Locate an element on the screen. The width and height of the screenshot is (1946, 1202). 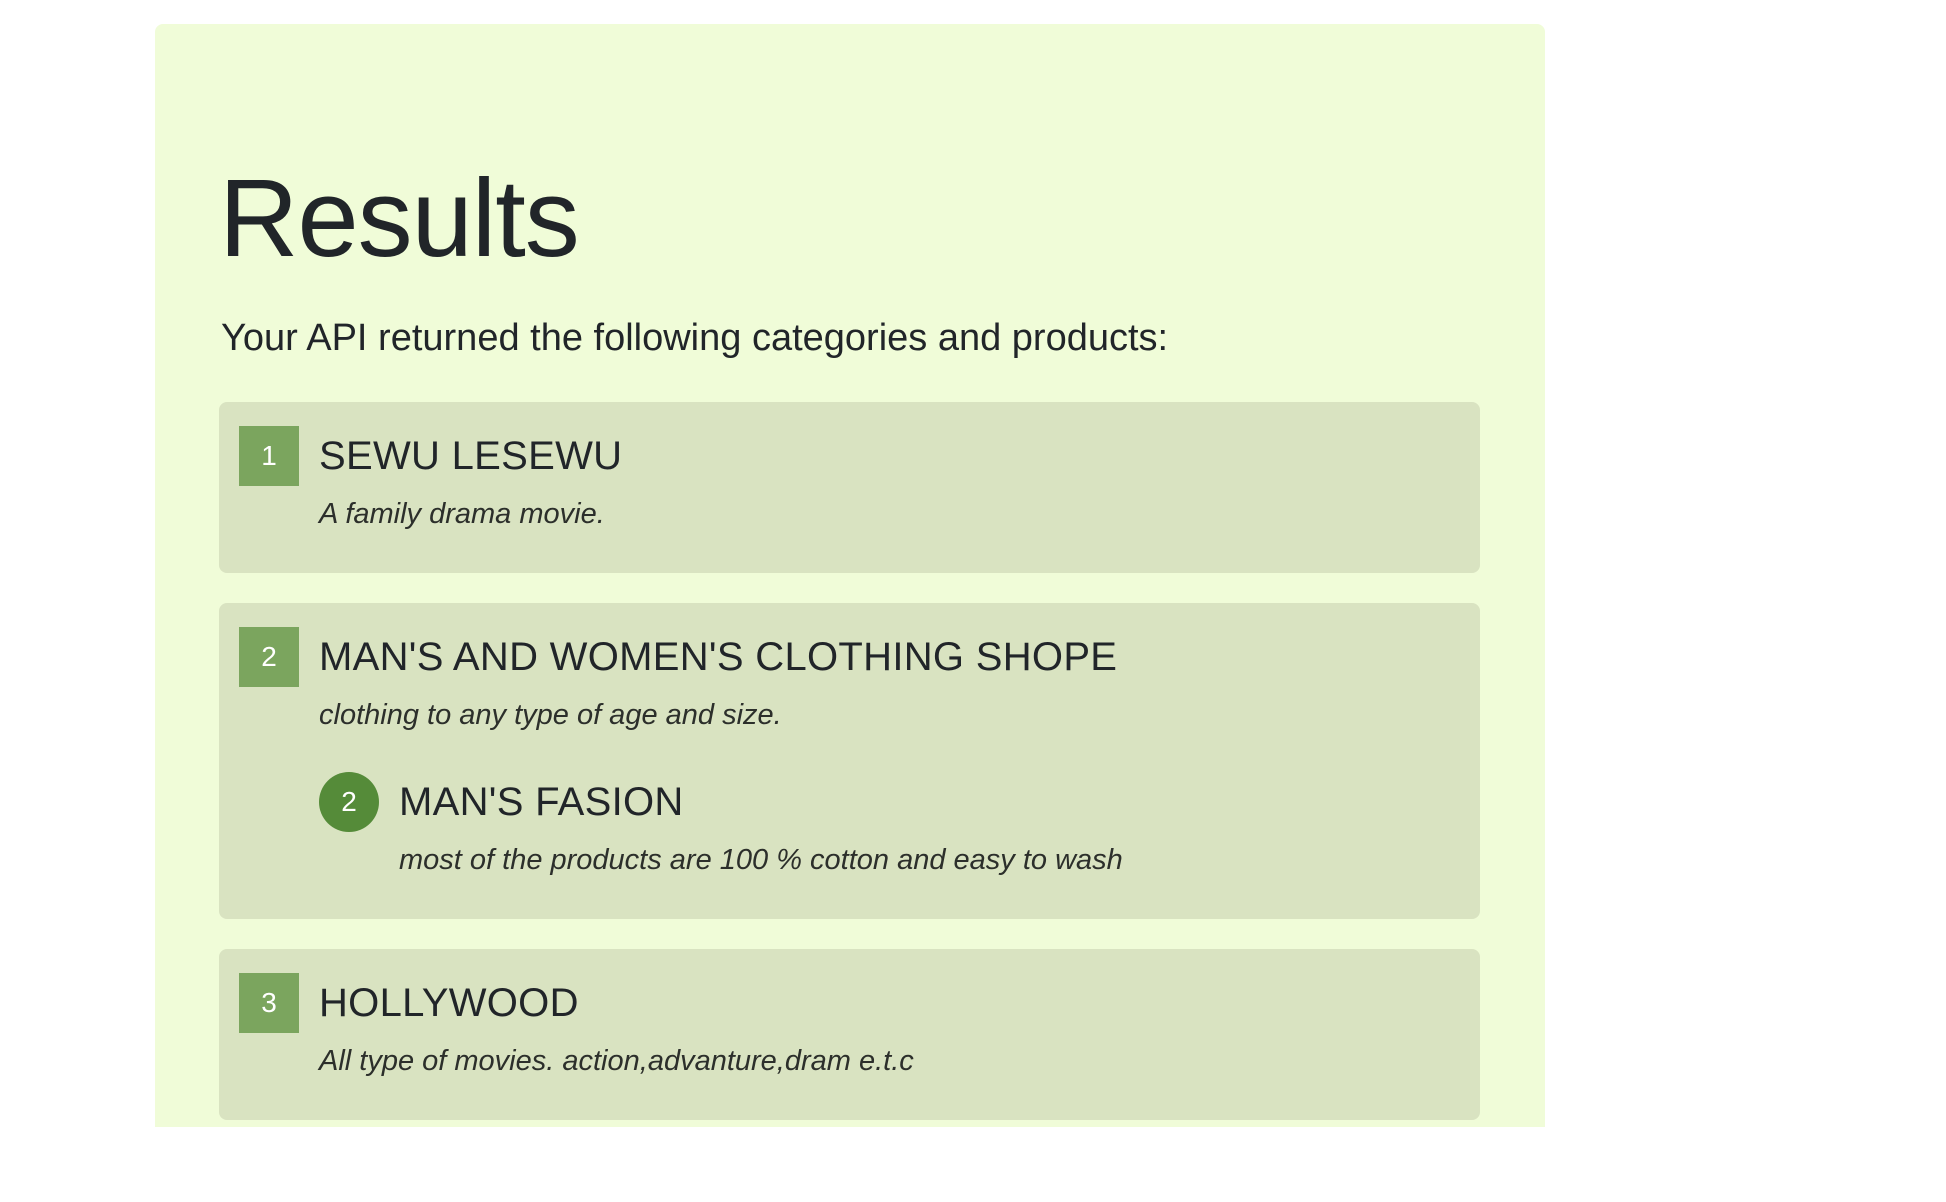
category-number-badge: 1 is located at coordinates (269, 455).